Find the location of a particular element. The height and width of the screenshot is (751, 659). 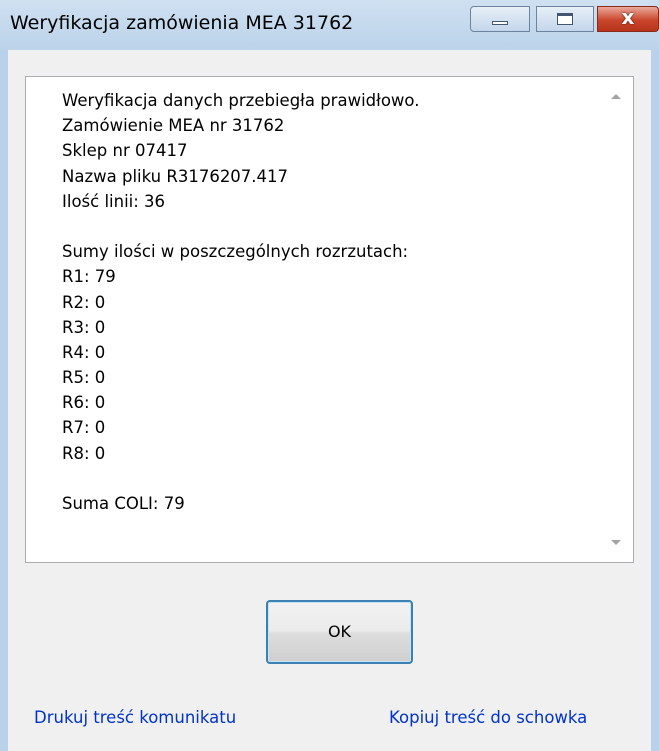

minimize-button is located at coordinates (500, 19).